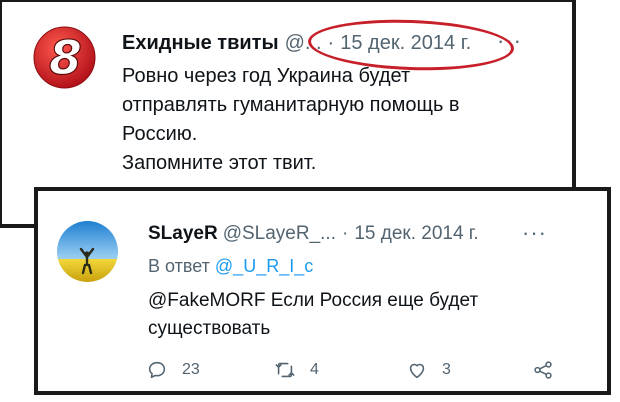  What do you see at coordinates (428, 370) in the screenshot?
I see `like-button: 3` at bounding box center [428, 370].